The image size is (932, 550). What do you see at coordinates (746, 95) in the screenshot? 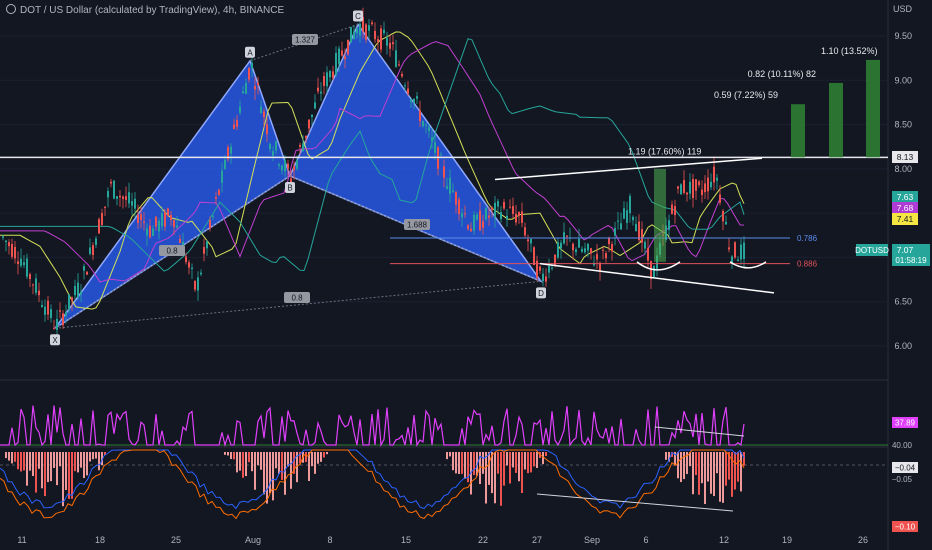
I see `target-label: 0.59 (7.22%) 59` at bounding box center [746, 95].